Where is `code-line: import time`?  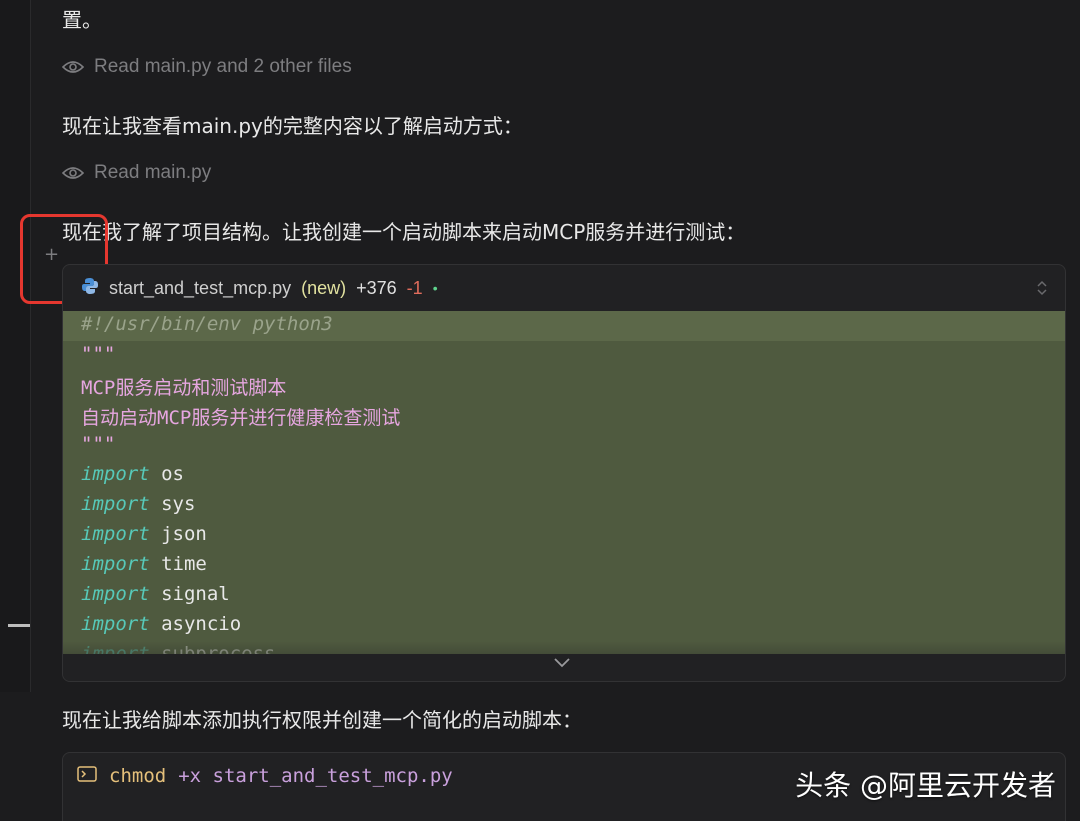
code-line: import time is located at coordinates (144, 564).